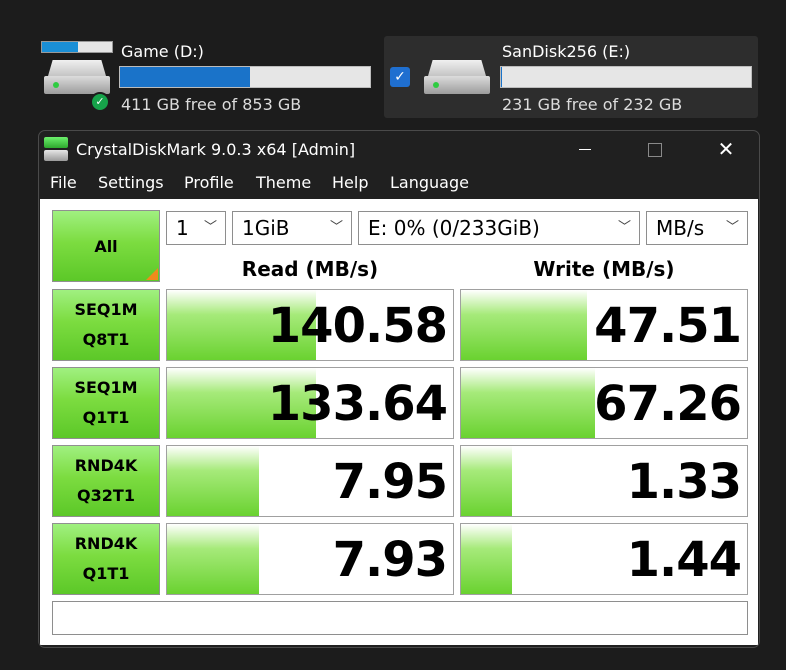 This screenshot has height=670, width=786. What do you see at coordinates (106, 559) in the screenshot?
I see `test-button-rnd4k-q1t1: RND4K Q1T1` at bounding box center [106, 559].